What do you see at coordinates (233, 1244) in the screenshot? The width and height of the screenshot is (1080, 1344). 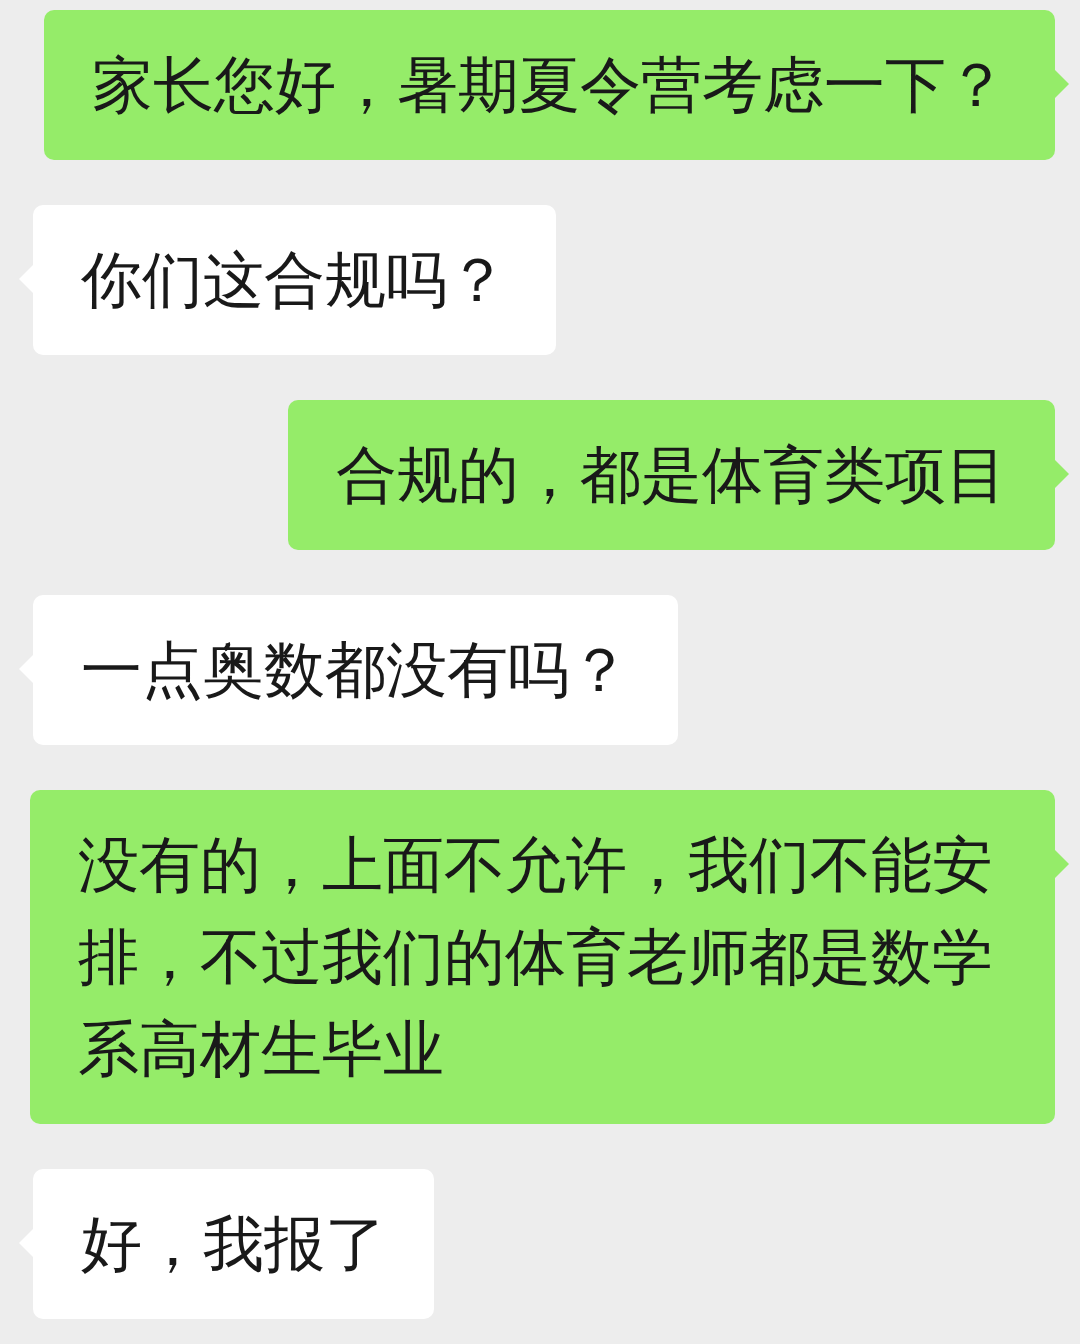 I see `received-message-bubble: 好，我报了` at bounding box center [233, 1244].